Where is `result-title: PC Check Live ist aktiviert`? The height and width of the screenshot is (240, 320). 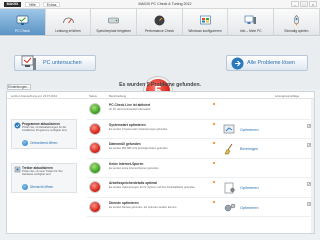 result-title: PC Check Live ist aktiviert is located at coordinates (130, 105).